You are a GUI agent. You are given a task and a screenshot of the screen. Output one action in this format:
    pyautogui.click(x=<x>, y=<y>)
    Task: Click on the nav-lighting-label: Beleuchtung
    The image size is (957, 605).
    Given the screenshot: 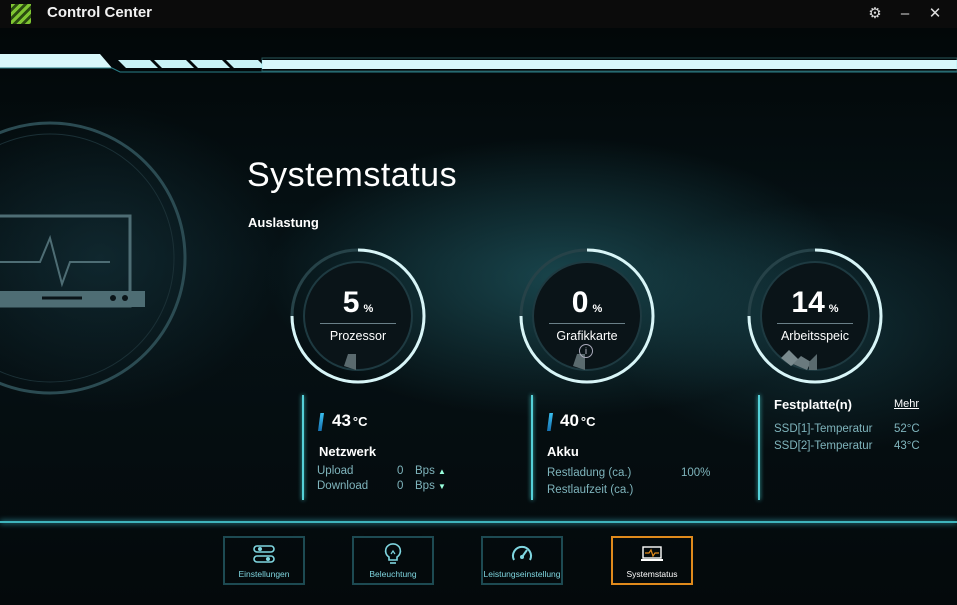 What is the action you would take?
    pyautogui.click(x=393, y=574)
    